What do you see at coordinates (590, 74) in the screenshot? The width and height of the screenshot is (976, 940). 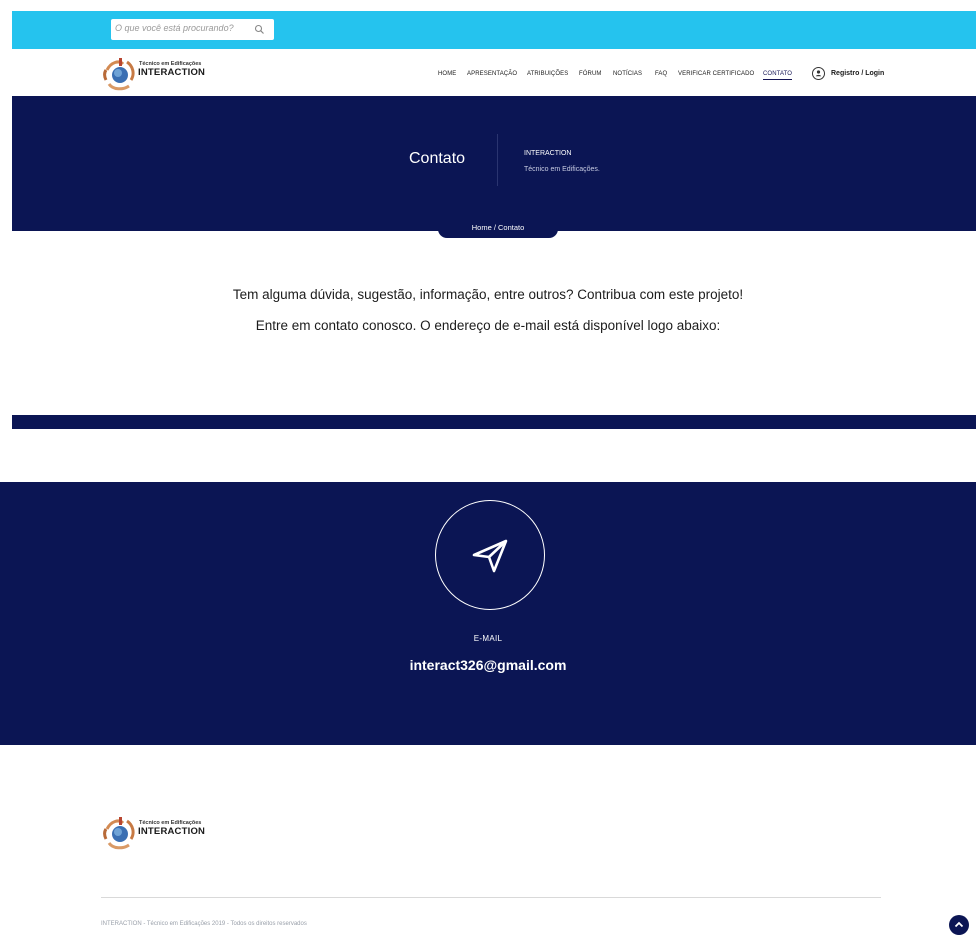 I see `nav-forum: FÓRUM` at bounding box center [590, 74].